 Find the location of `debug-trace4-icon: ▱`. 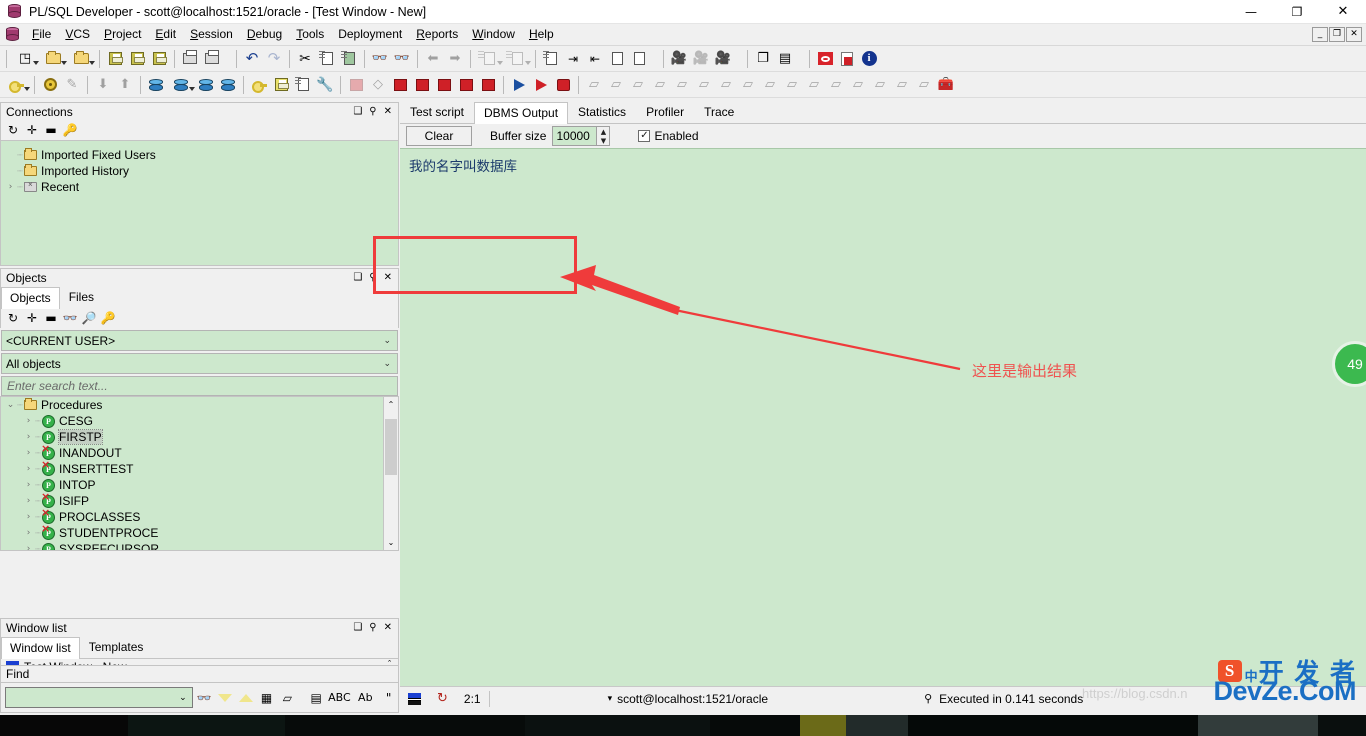

debug-trace4-icon: ▱ is located at coordinates (880, 85).